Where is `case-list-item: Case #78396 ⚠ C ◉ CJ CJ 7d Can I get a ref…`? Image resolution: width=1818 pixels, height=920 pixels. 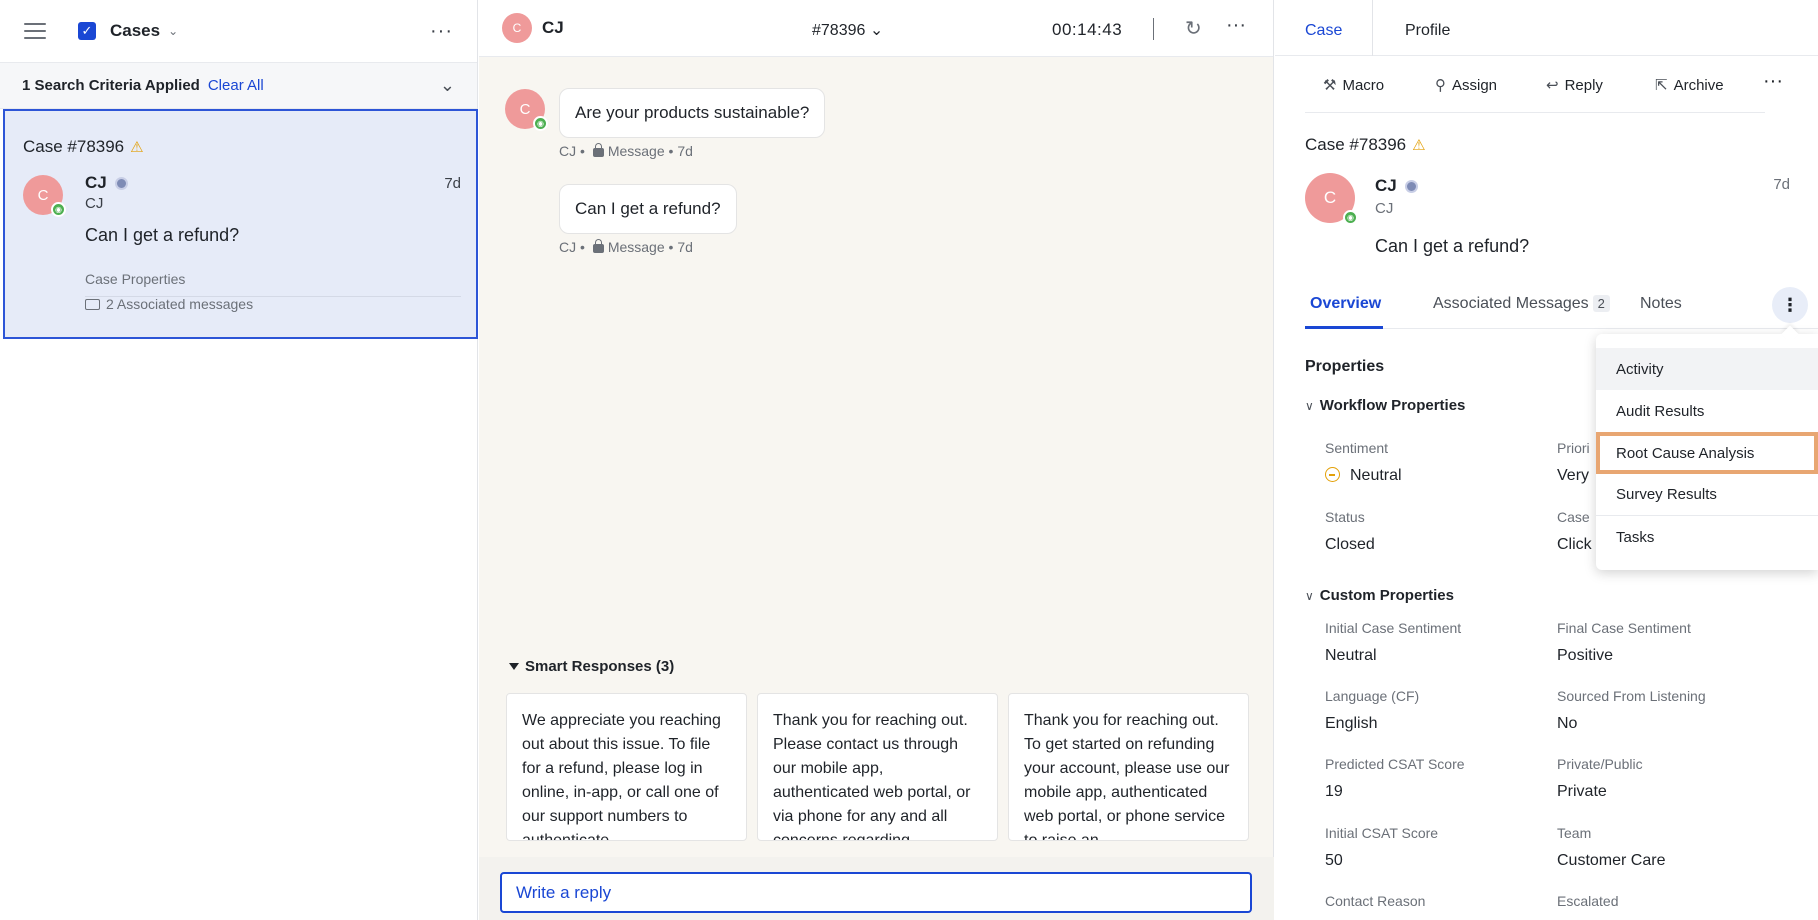 case-list-item: Case #78396 ⚠ C ◉ CJ CJ 7d Can I get a ref… is located at coordinates (240, 224).